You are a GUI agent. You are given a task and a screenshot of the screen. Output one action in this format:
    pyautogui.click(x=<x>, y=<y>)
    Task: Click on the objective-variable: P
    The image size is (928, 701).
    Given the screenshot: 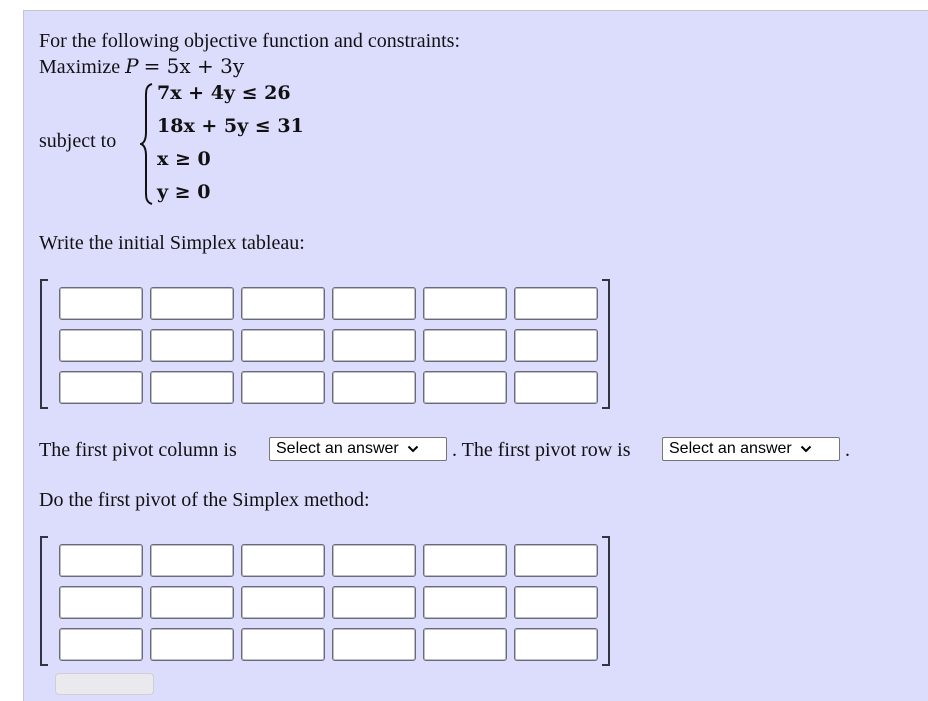 What is the action you would take?
    pyautogui.click(x=132, y=66)
    